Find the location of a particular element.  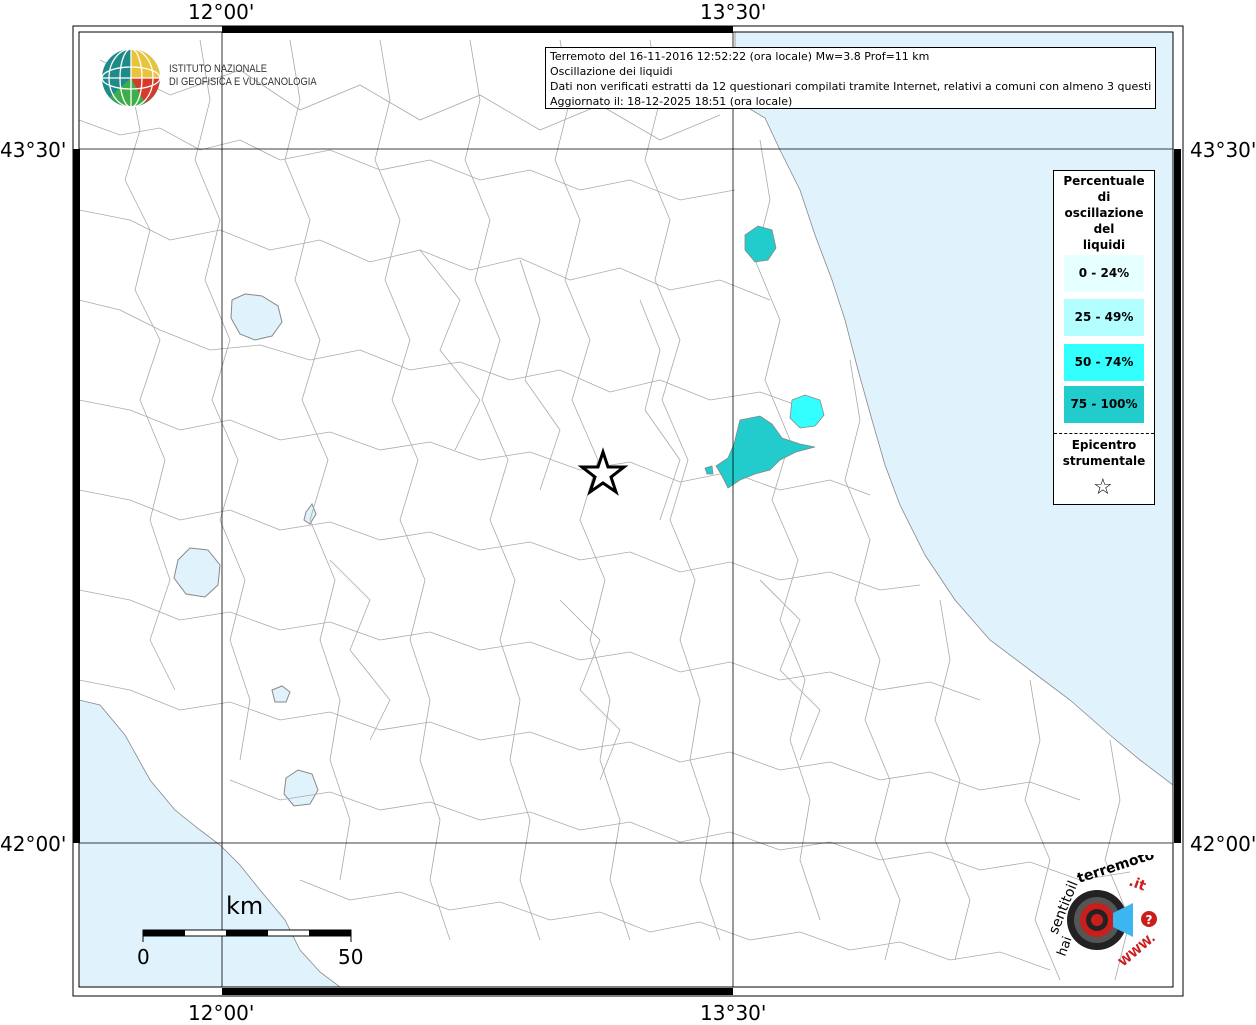

haisentitoilterremoto-logo: ? hai sentitoil terremoto .it WWW. is located at coordinates (1102, 912).